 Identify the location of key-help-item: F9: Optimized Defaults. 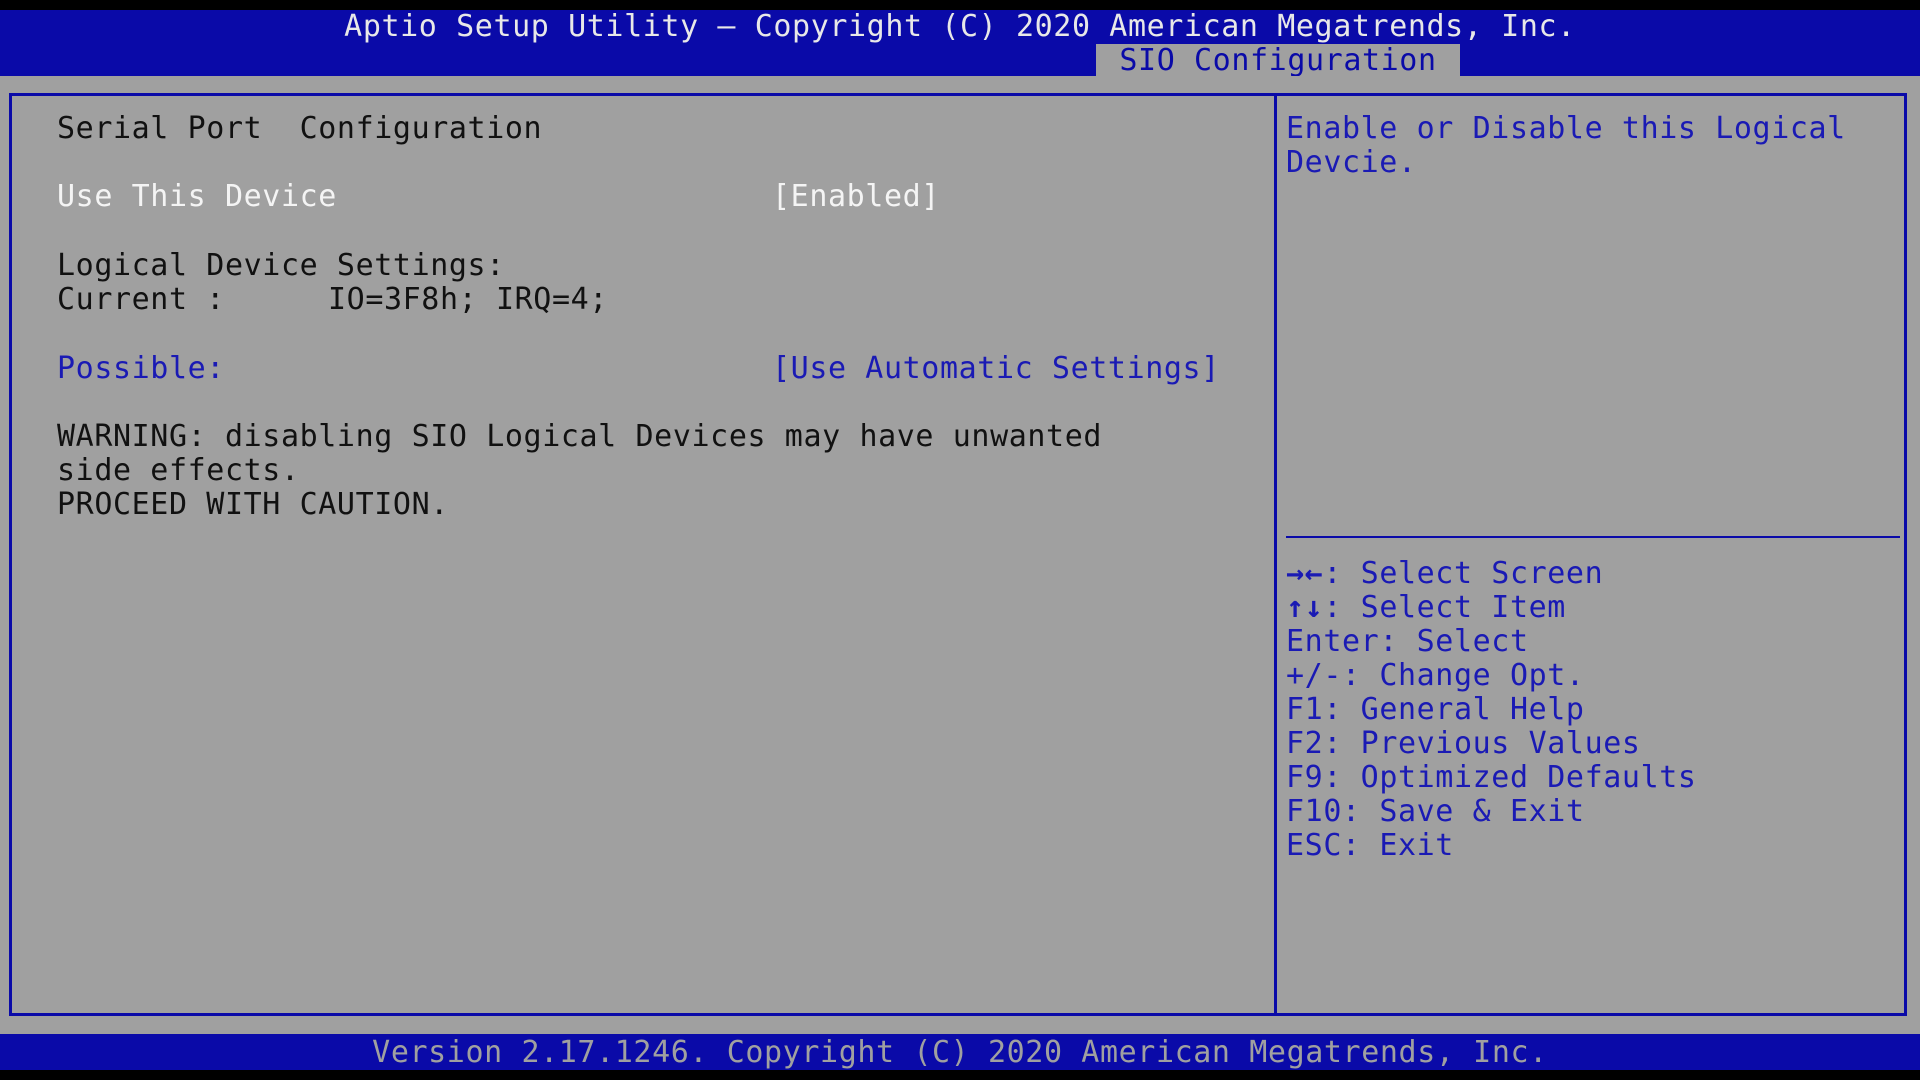
(1491, 778).